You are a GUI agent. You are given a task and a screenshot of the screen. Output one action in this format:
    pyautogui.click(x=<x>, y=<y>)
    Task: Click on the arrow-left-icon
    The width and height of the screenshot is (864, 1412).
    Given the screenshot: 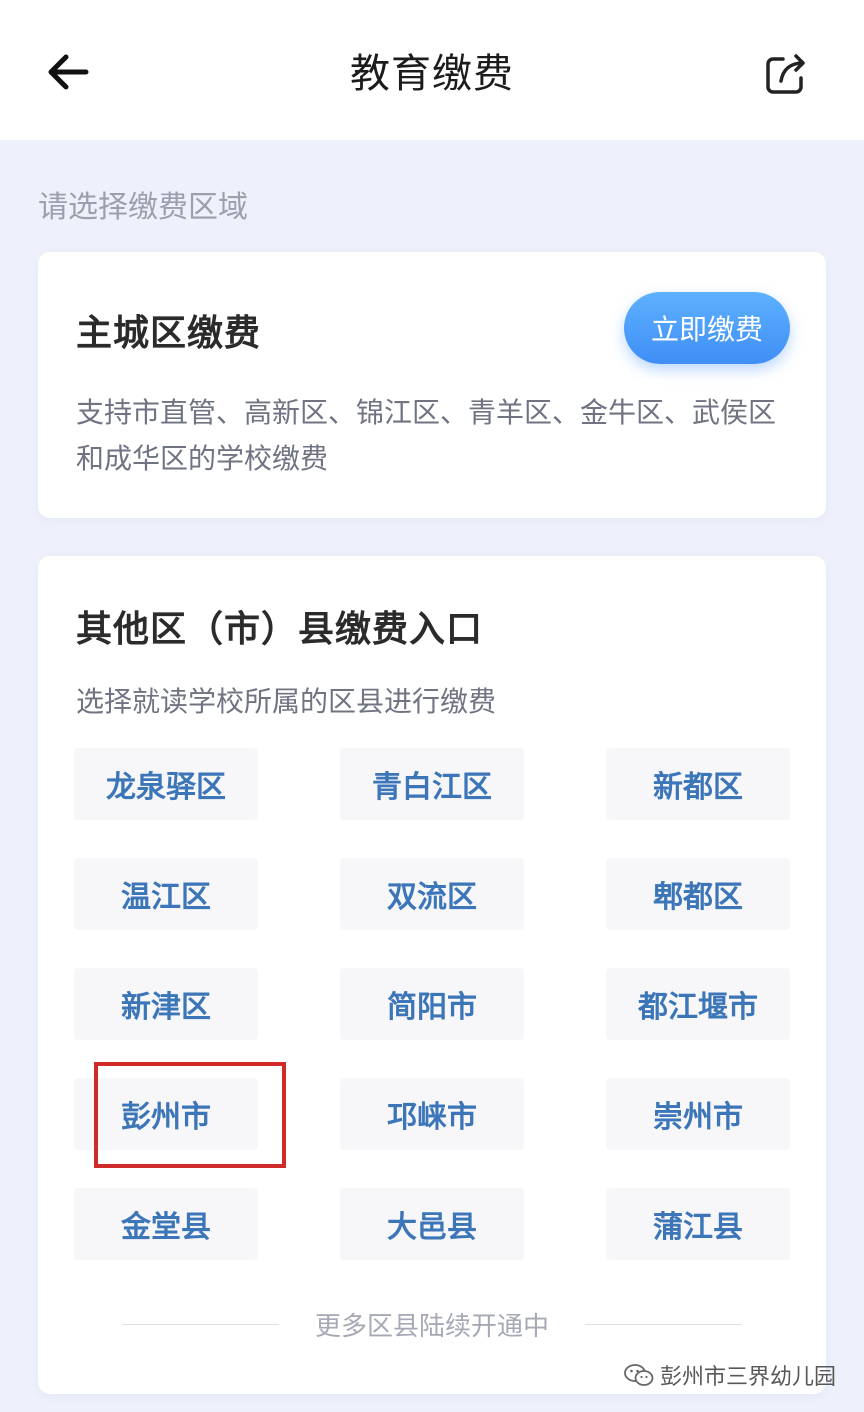 What is the action you would take?
    pyautogui.click(x=68, y=72)
    